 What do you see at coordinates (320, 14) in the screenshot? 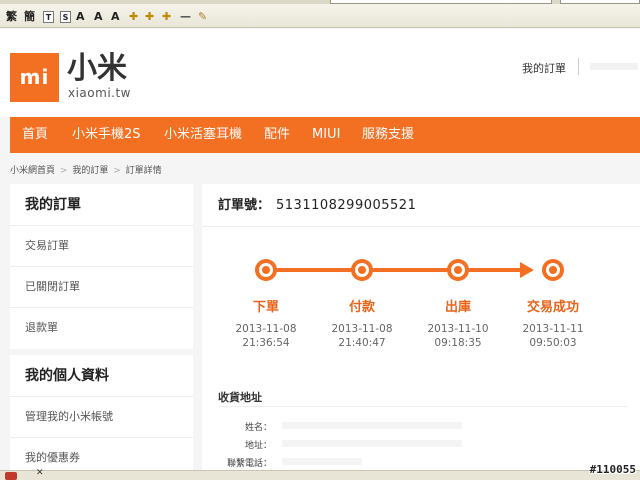
I see `browser-toolbar: 繁 簡 T S A A A ✚ ✚ ✚ — ✎` at bounding box center [320, 14].